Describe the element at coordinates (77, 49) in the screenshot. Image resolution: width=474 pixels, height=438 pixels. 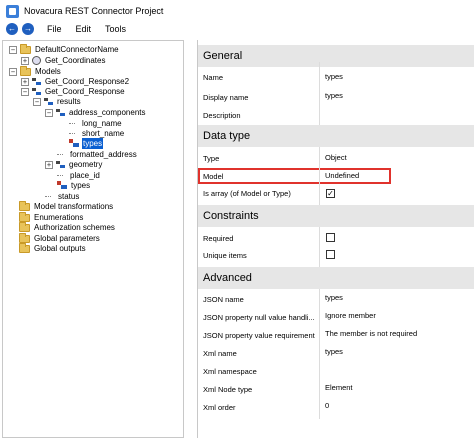
I see `tree-item-label: DefaultConnectorName` at that location.